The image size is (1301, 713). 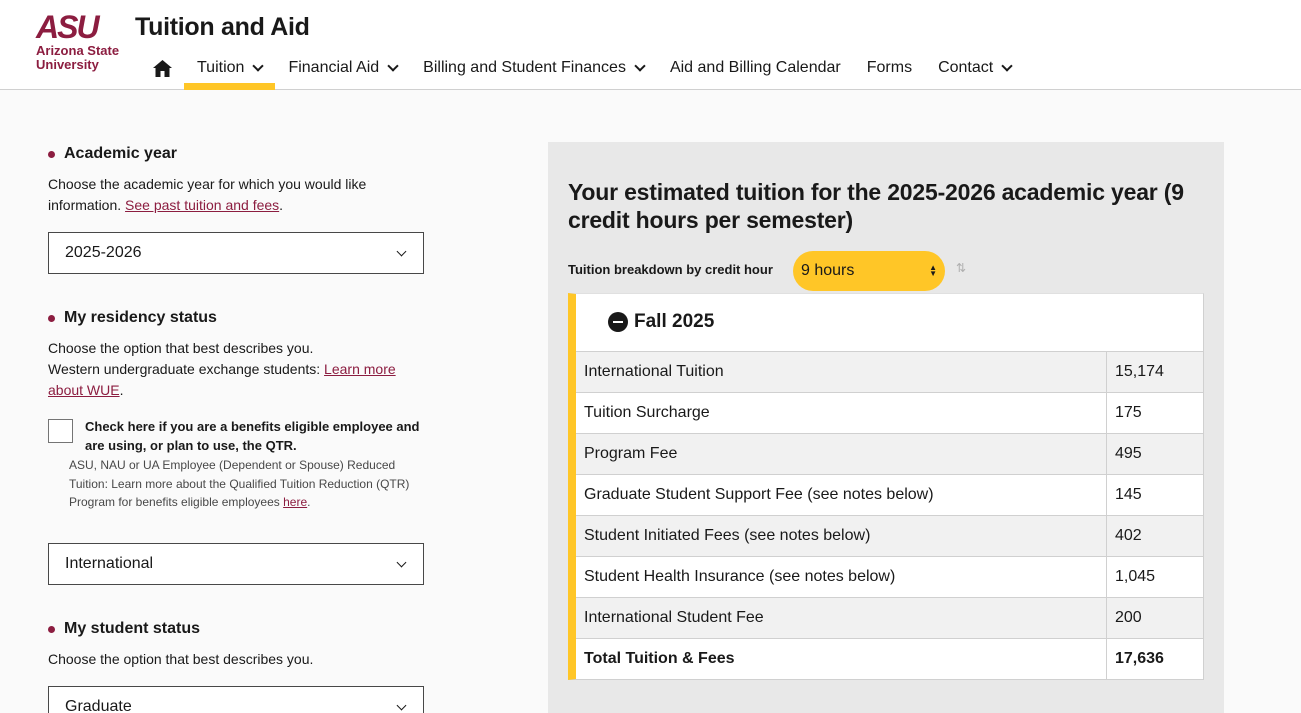 What do you see at coordinates (186, 369) in the screenshot?
I see `residency-help-line2: Western undergraduate exchange students:` at bounding box center [186, 369].